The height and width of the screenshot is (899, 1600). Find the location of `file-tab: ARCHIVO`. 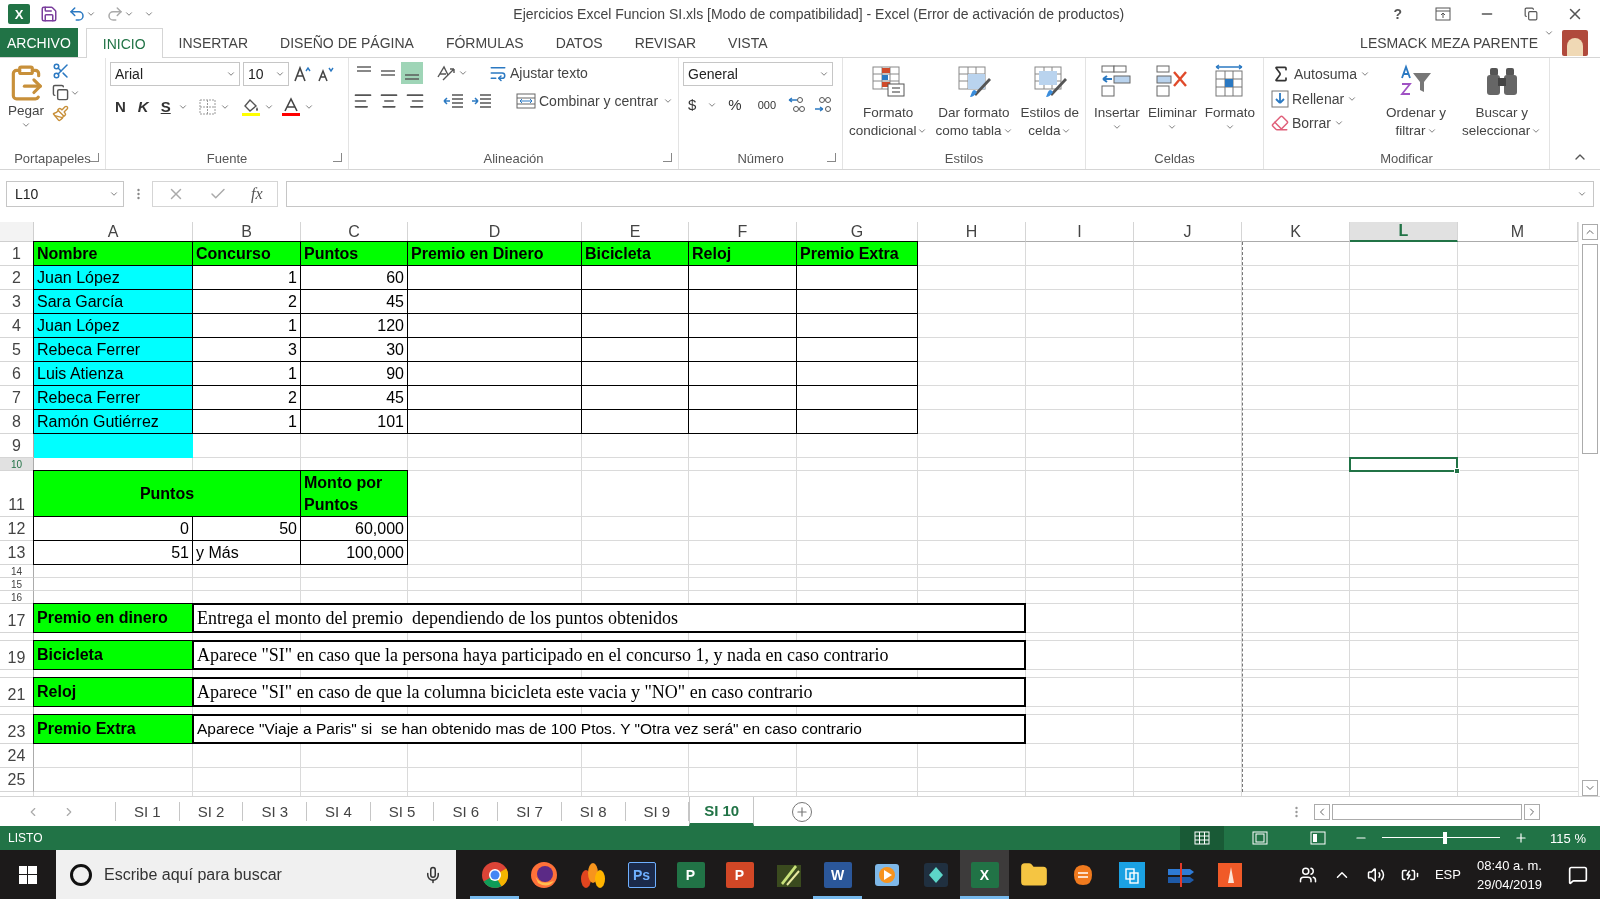

file-tab: ARCHIVO is located at coordinates (39, 42).